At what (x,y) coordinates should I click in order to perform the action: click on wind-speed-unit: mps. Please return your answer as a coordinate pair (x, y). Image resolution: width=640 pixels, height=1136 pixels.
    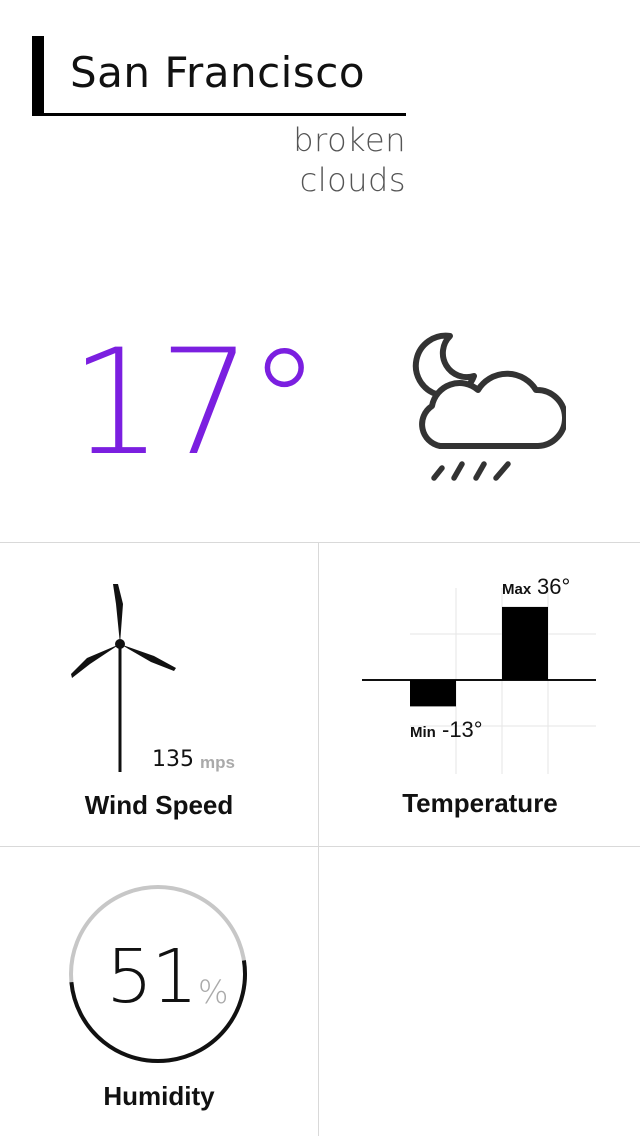
    Looking at the image, I should click on (217, 762).